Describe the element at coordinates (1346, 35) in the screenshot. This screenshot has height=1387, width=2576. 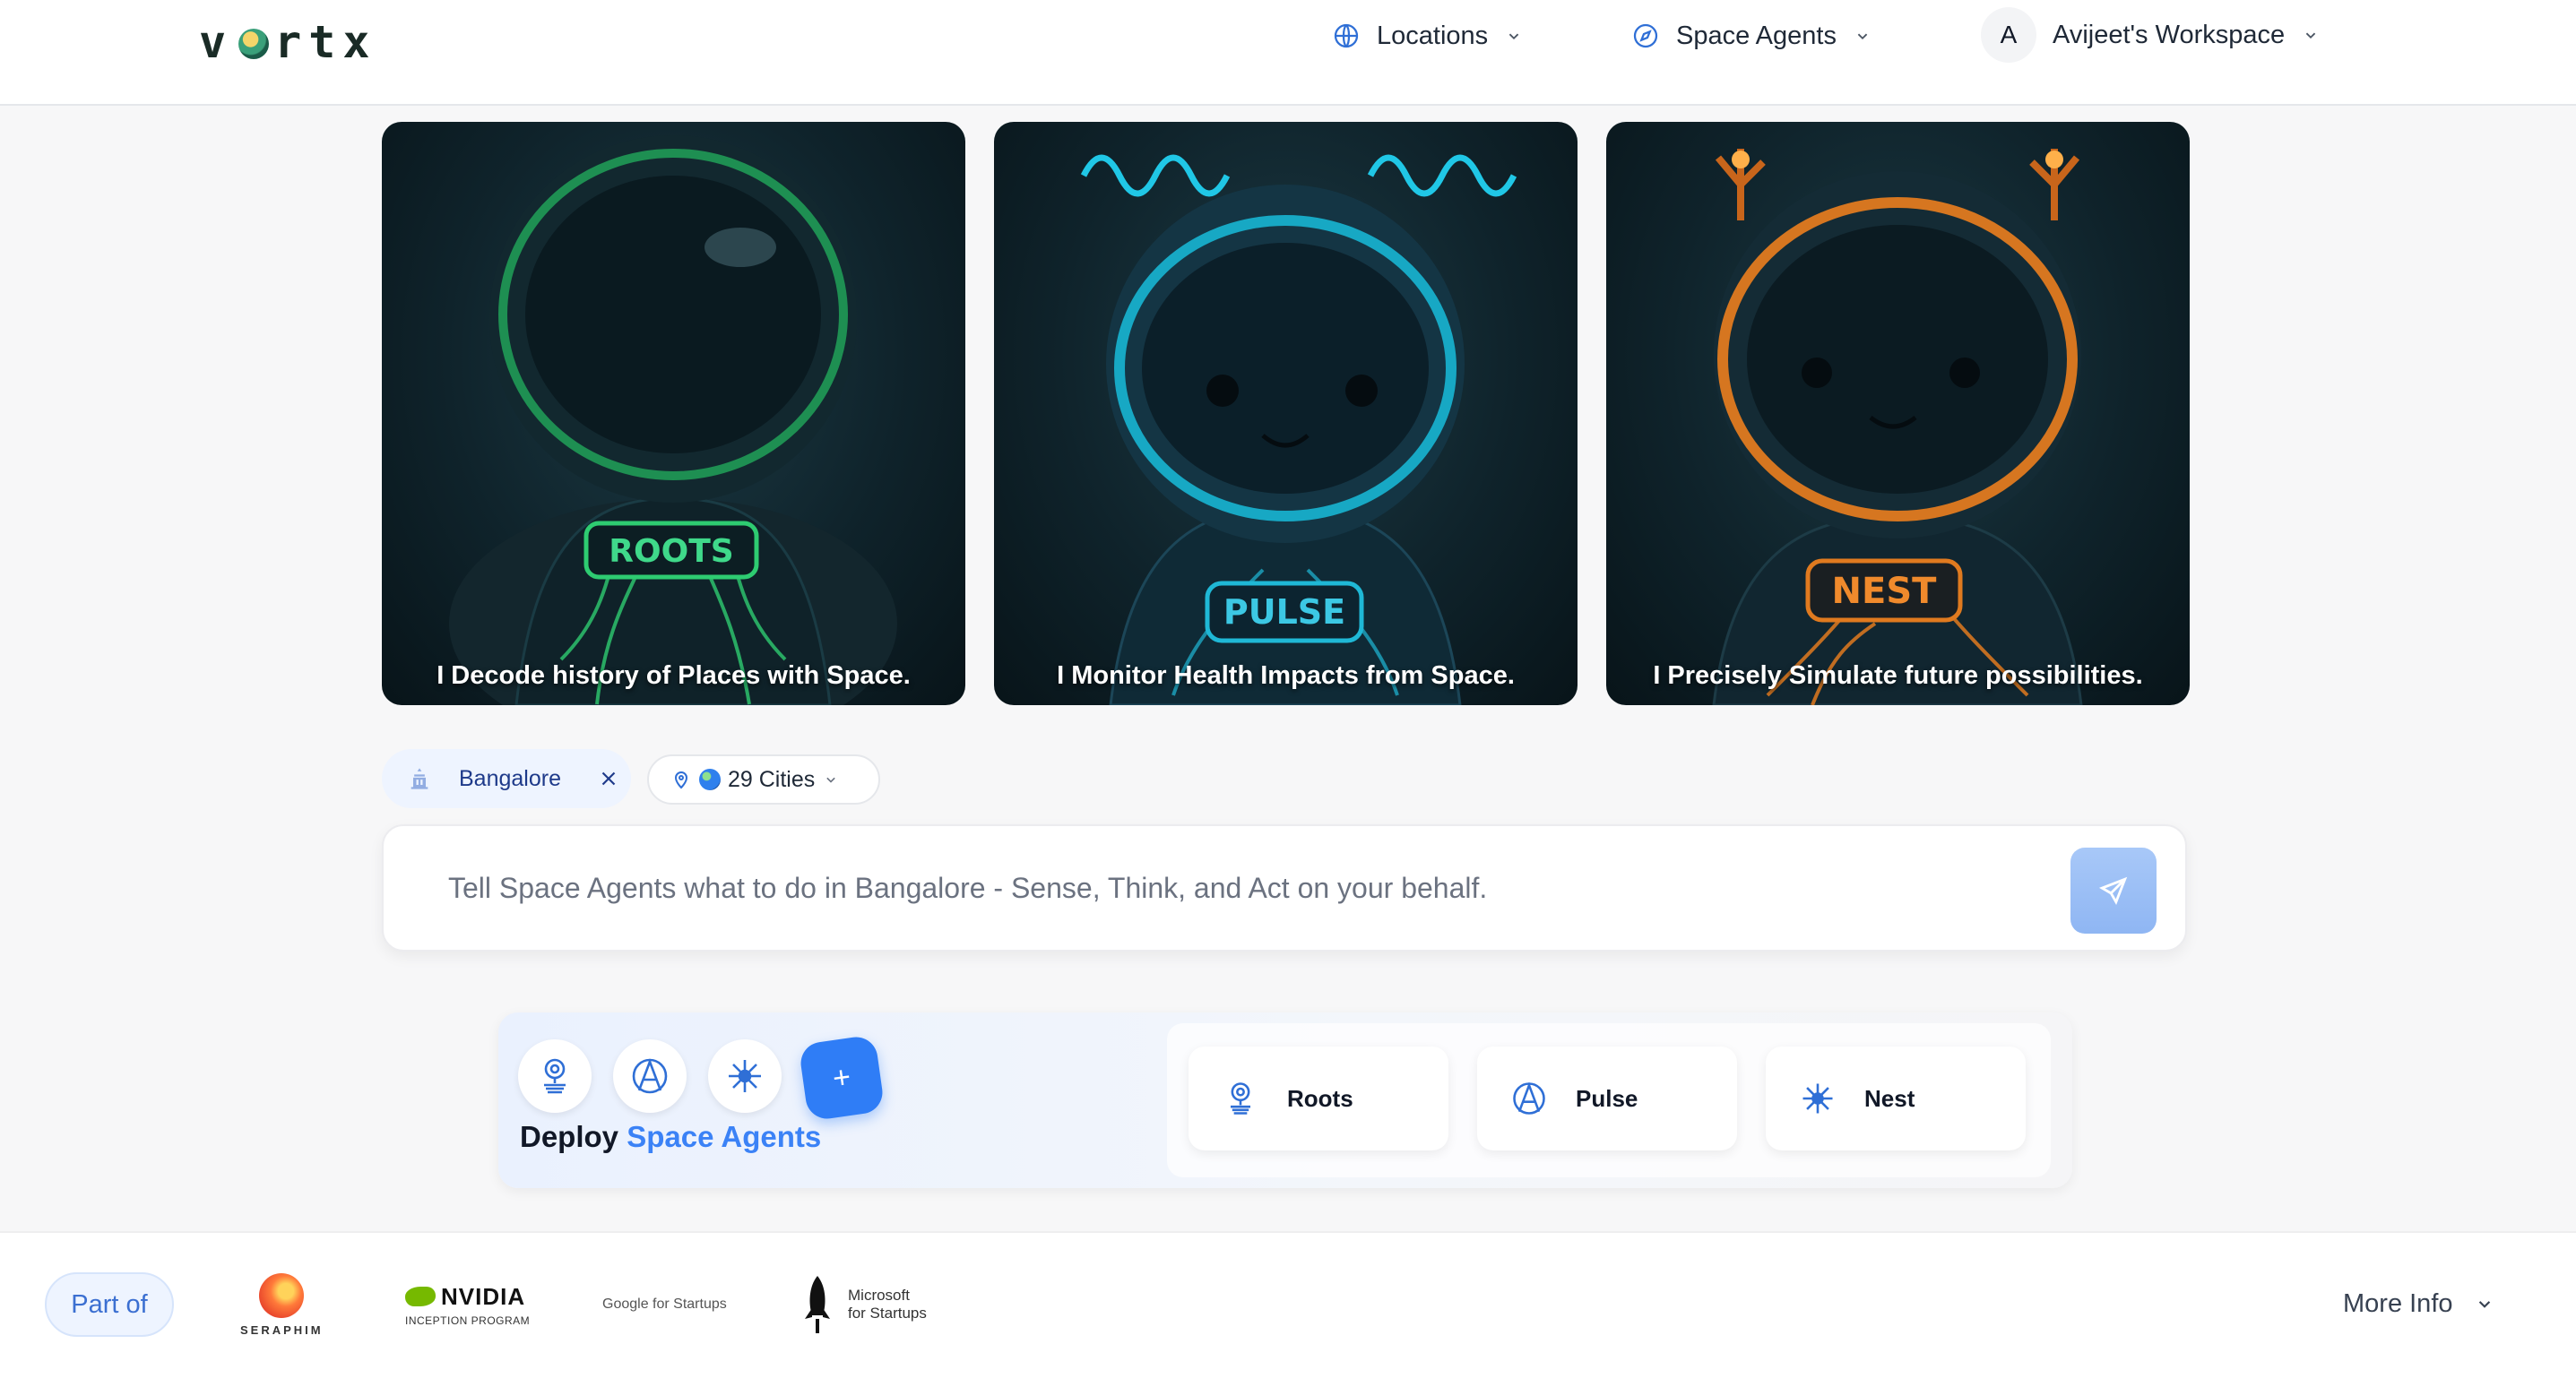
I see `globe-icon` at that location.